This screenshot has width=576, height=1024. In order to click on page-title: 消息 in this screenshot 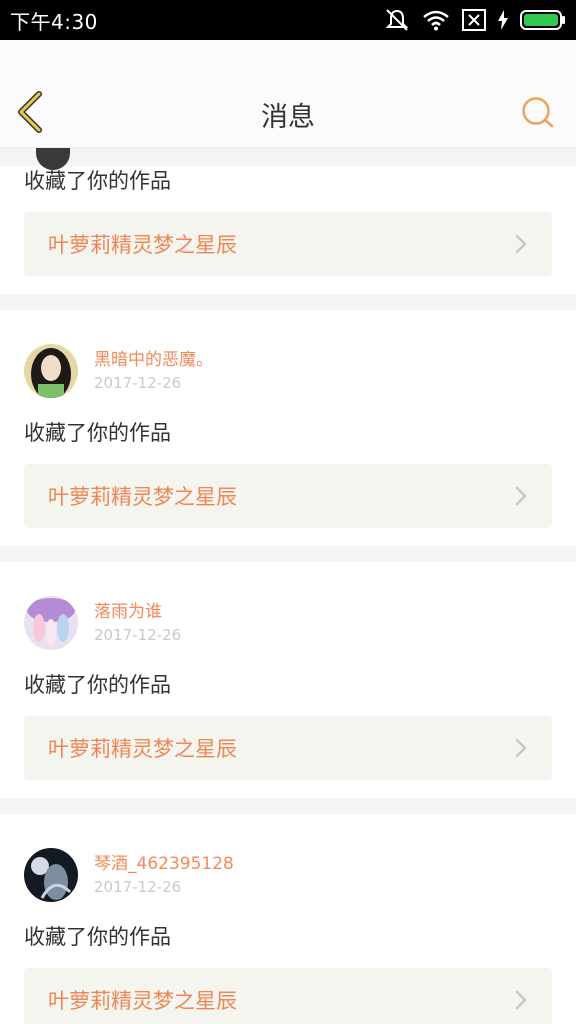, I will do `click(288, 117)`.